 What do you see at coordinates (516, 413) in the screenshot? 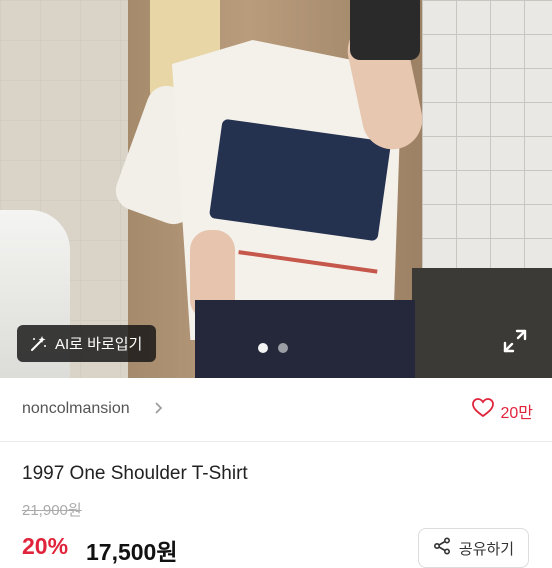
I see `like-count: 20만` at bounding box center [516, 413].